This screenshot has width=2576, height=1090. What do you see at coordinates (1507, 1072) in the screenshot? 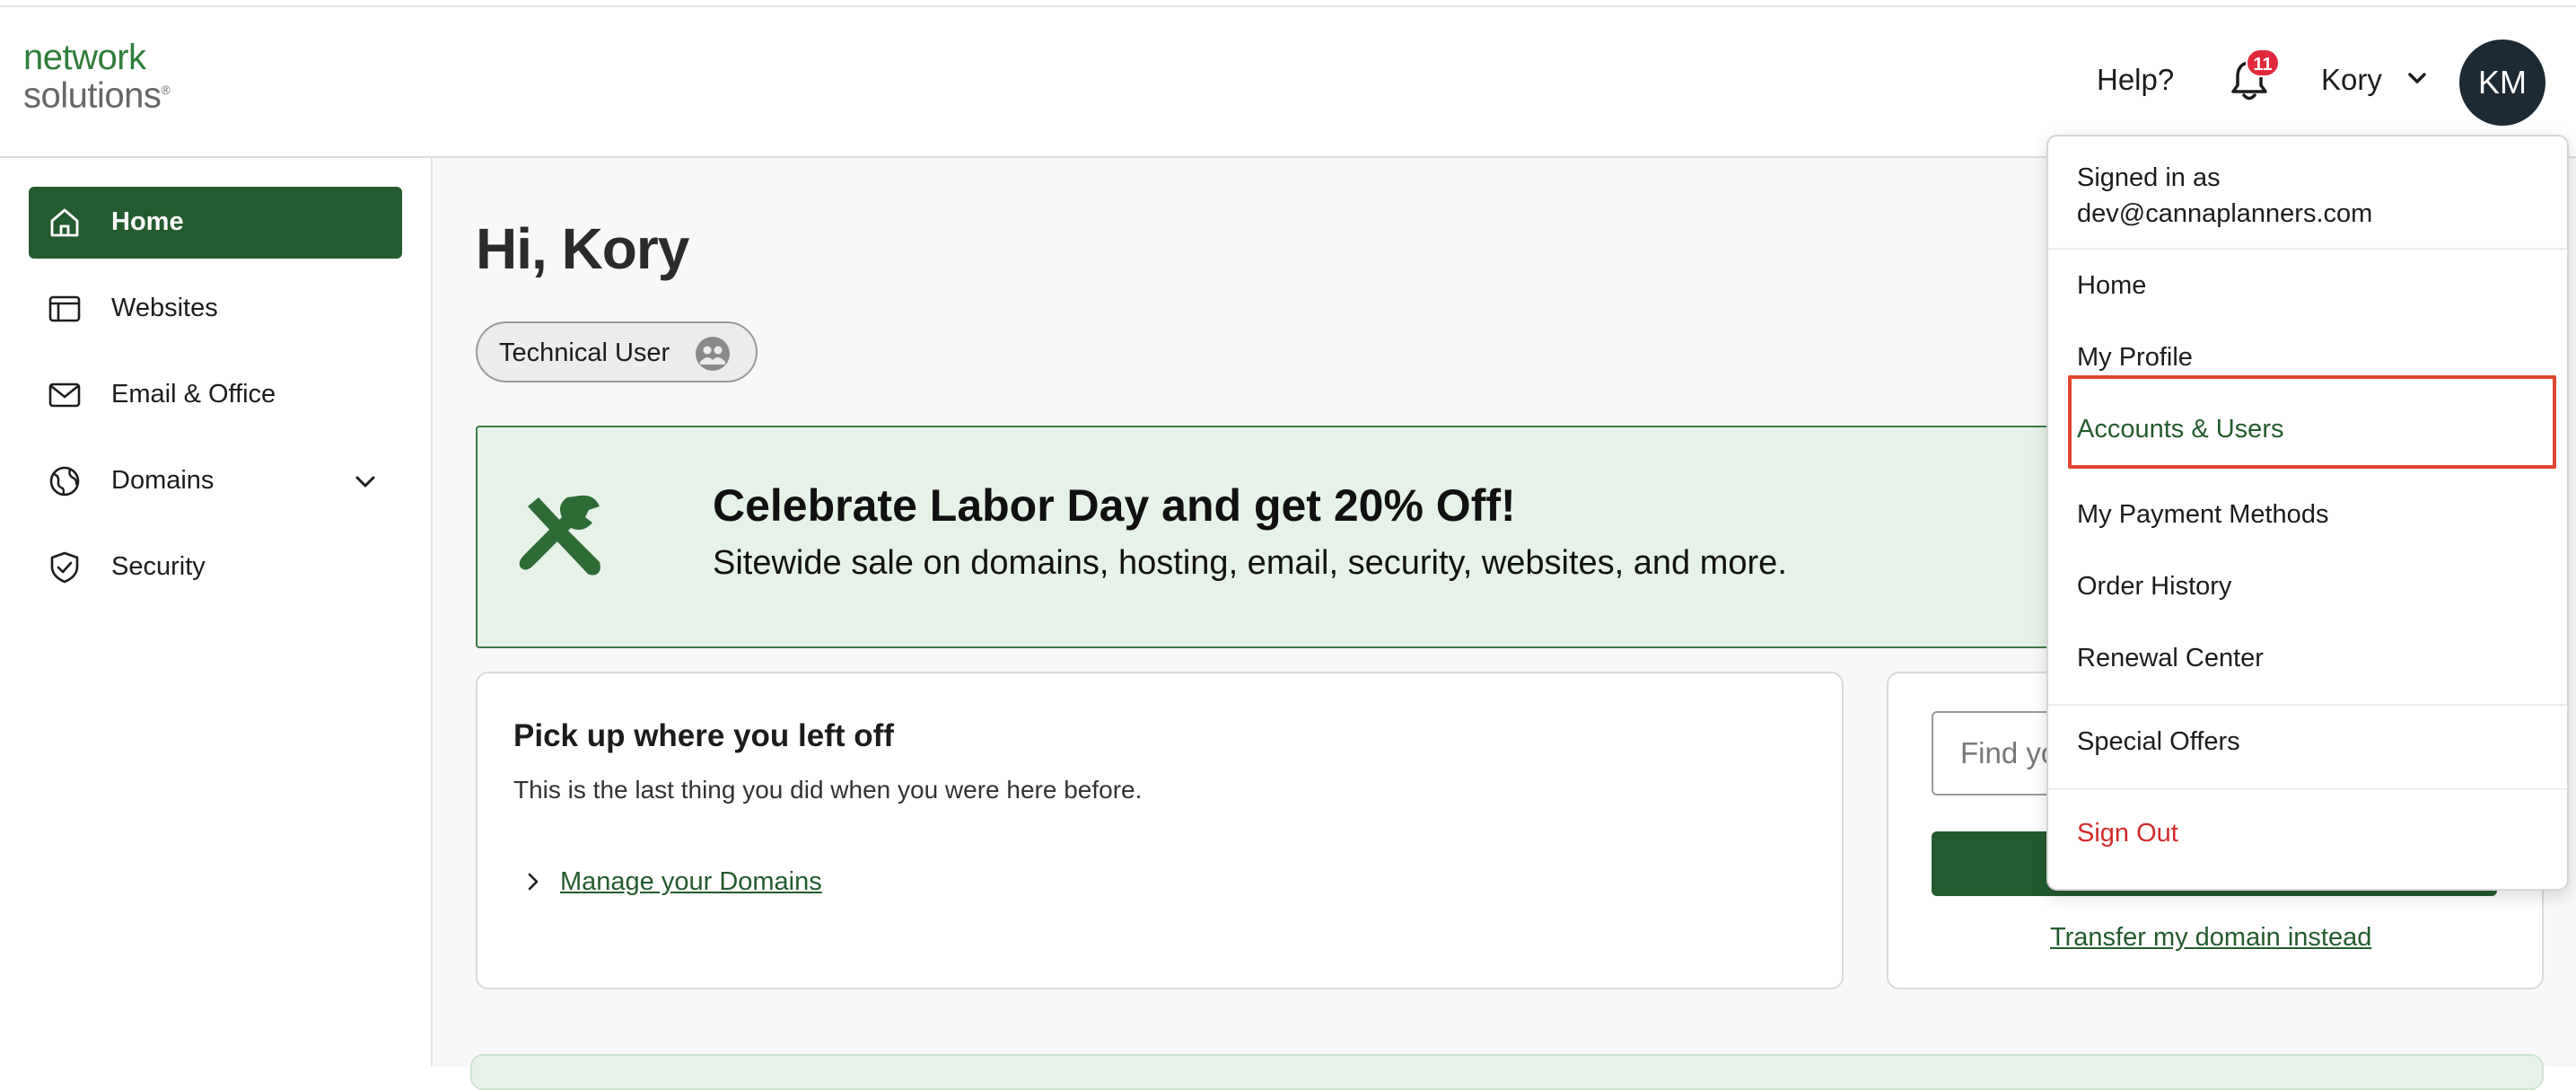
I see `bottom-banner` at bounding box center [1507, 1072].